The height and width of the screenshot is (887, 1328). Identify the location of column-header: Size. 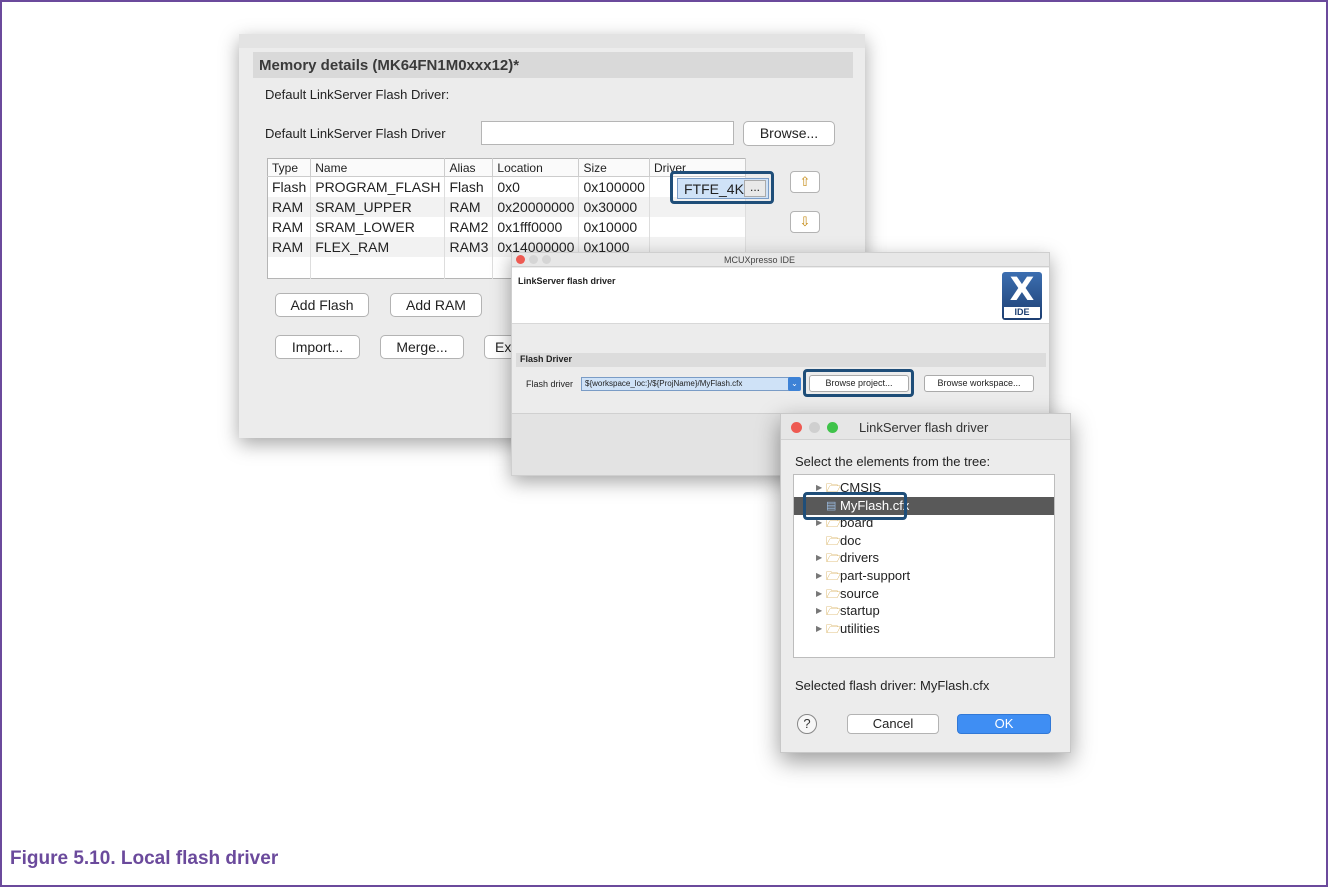
(614, 167).